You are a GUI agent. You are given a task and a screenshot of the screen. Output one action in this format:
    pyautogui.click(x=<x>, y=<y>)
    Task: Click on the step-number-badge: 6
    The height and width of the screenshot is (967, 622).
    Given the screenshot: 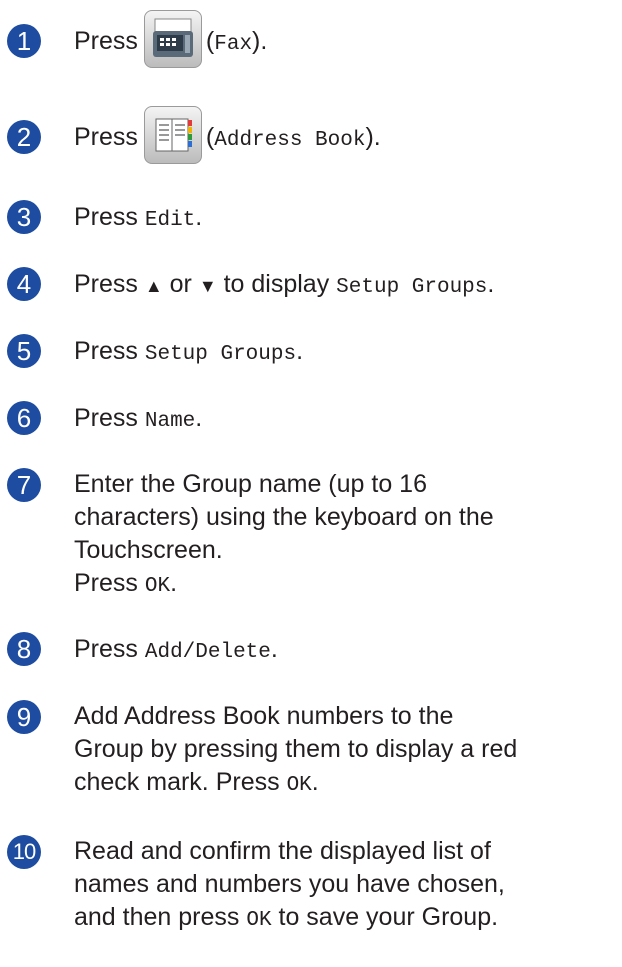 What is the action you would take?
    pyautogui.click(x=24, y=418)
    